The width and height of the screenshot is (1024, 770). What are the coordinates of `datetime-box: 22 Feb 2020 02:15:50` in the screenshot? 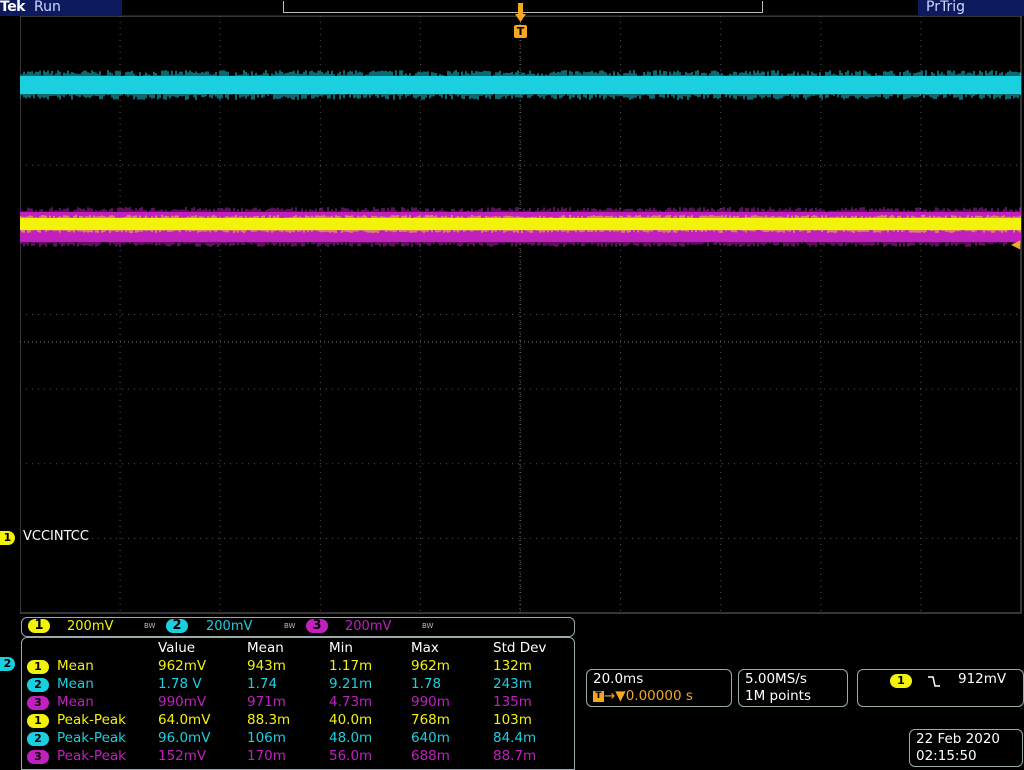 It's located at (966, 748).